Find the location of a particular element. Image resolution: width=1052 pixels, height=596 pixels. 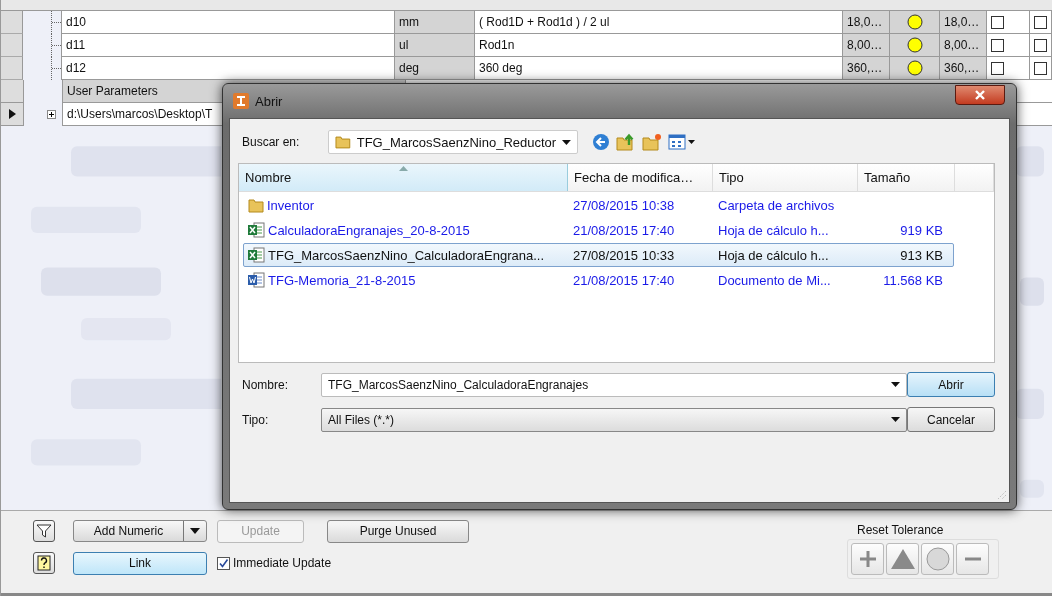

parameter-unit: deg is located at coordinates (435, 68).